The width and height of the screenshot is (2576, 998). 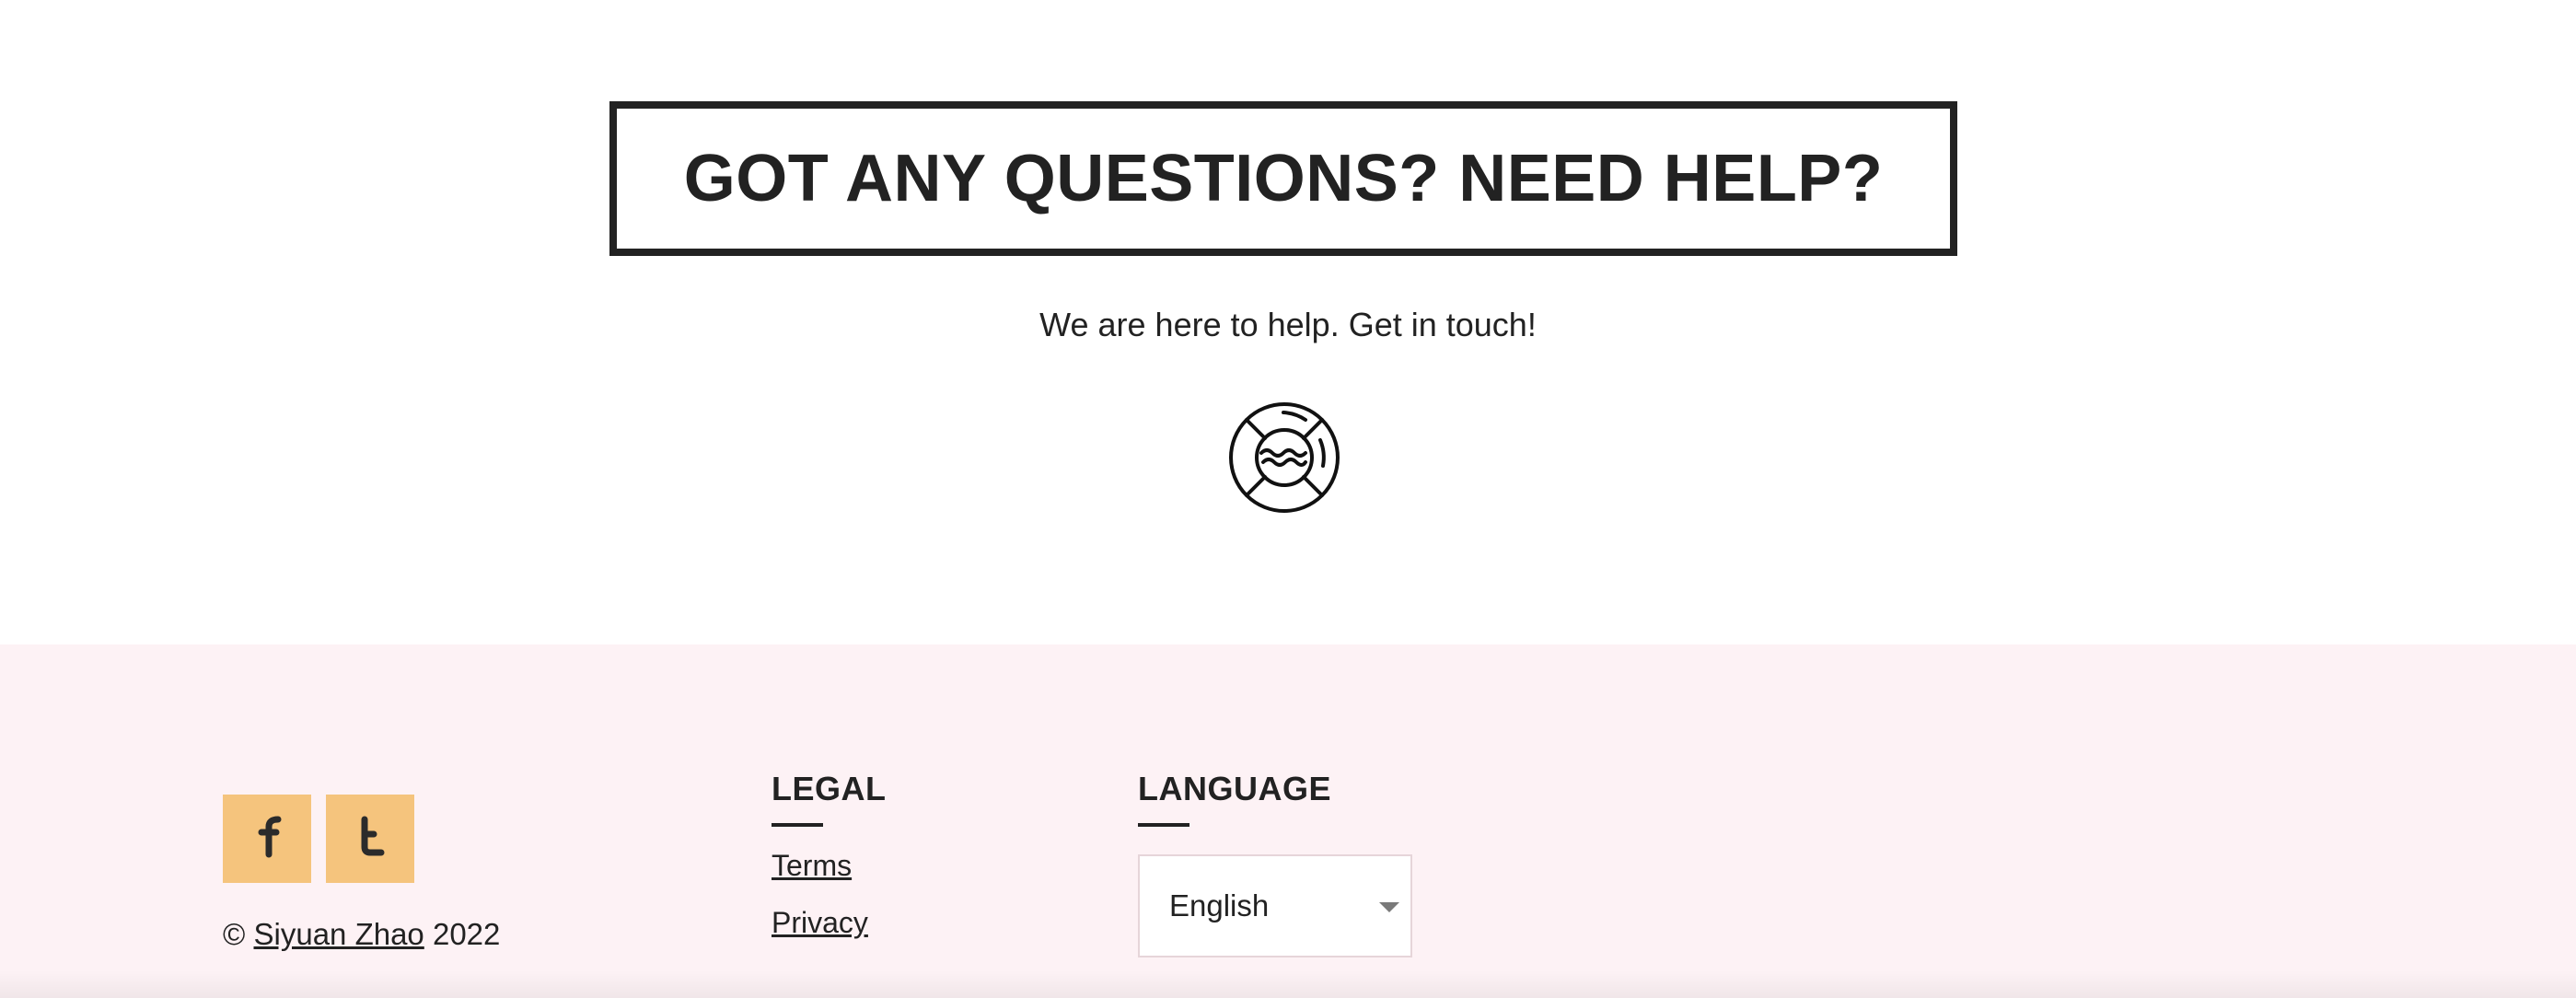 I want to click on help-title-box: GOT ANY QUESTIONS? NEED HELP?, so click(x=1283, y=178).